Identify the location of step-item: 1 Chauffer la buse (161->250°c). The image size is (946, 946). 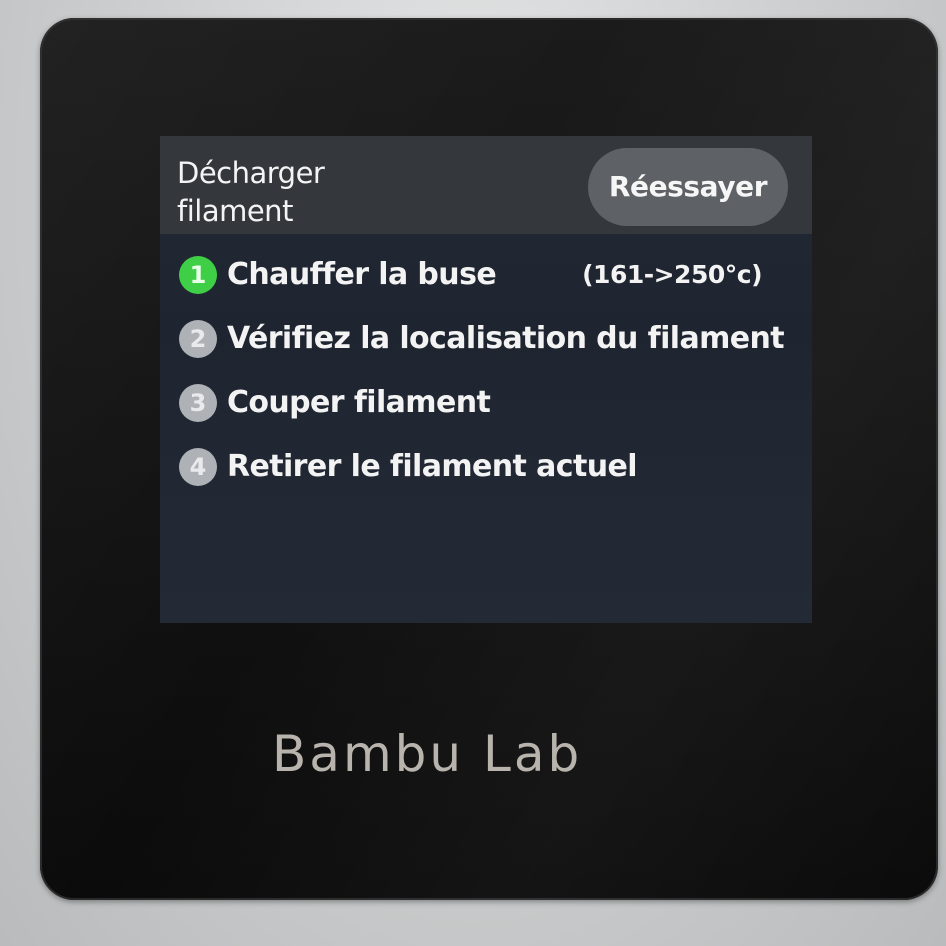
(491, 274).